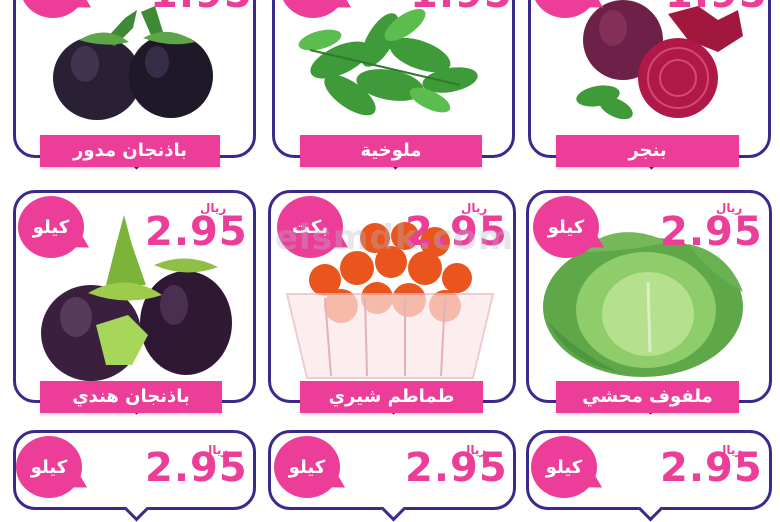 This screenshot has height=522, width=780. Describe the element at coordinates (391, 397) in the screenshot. I see `product-name-label: طماطم شيري` at that location.